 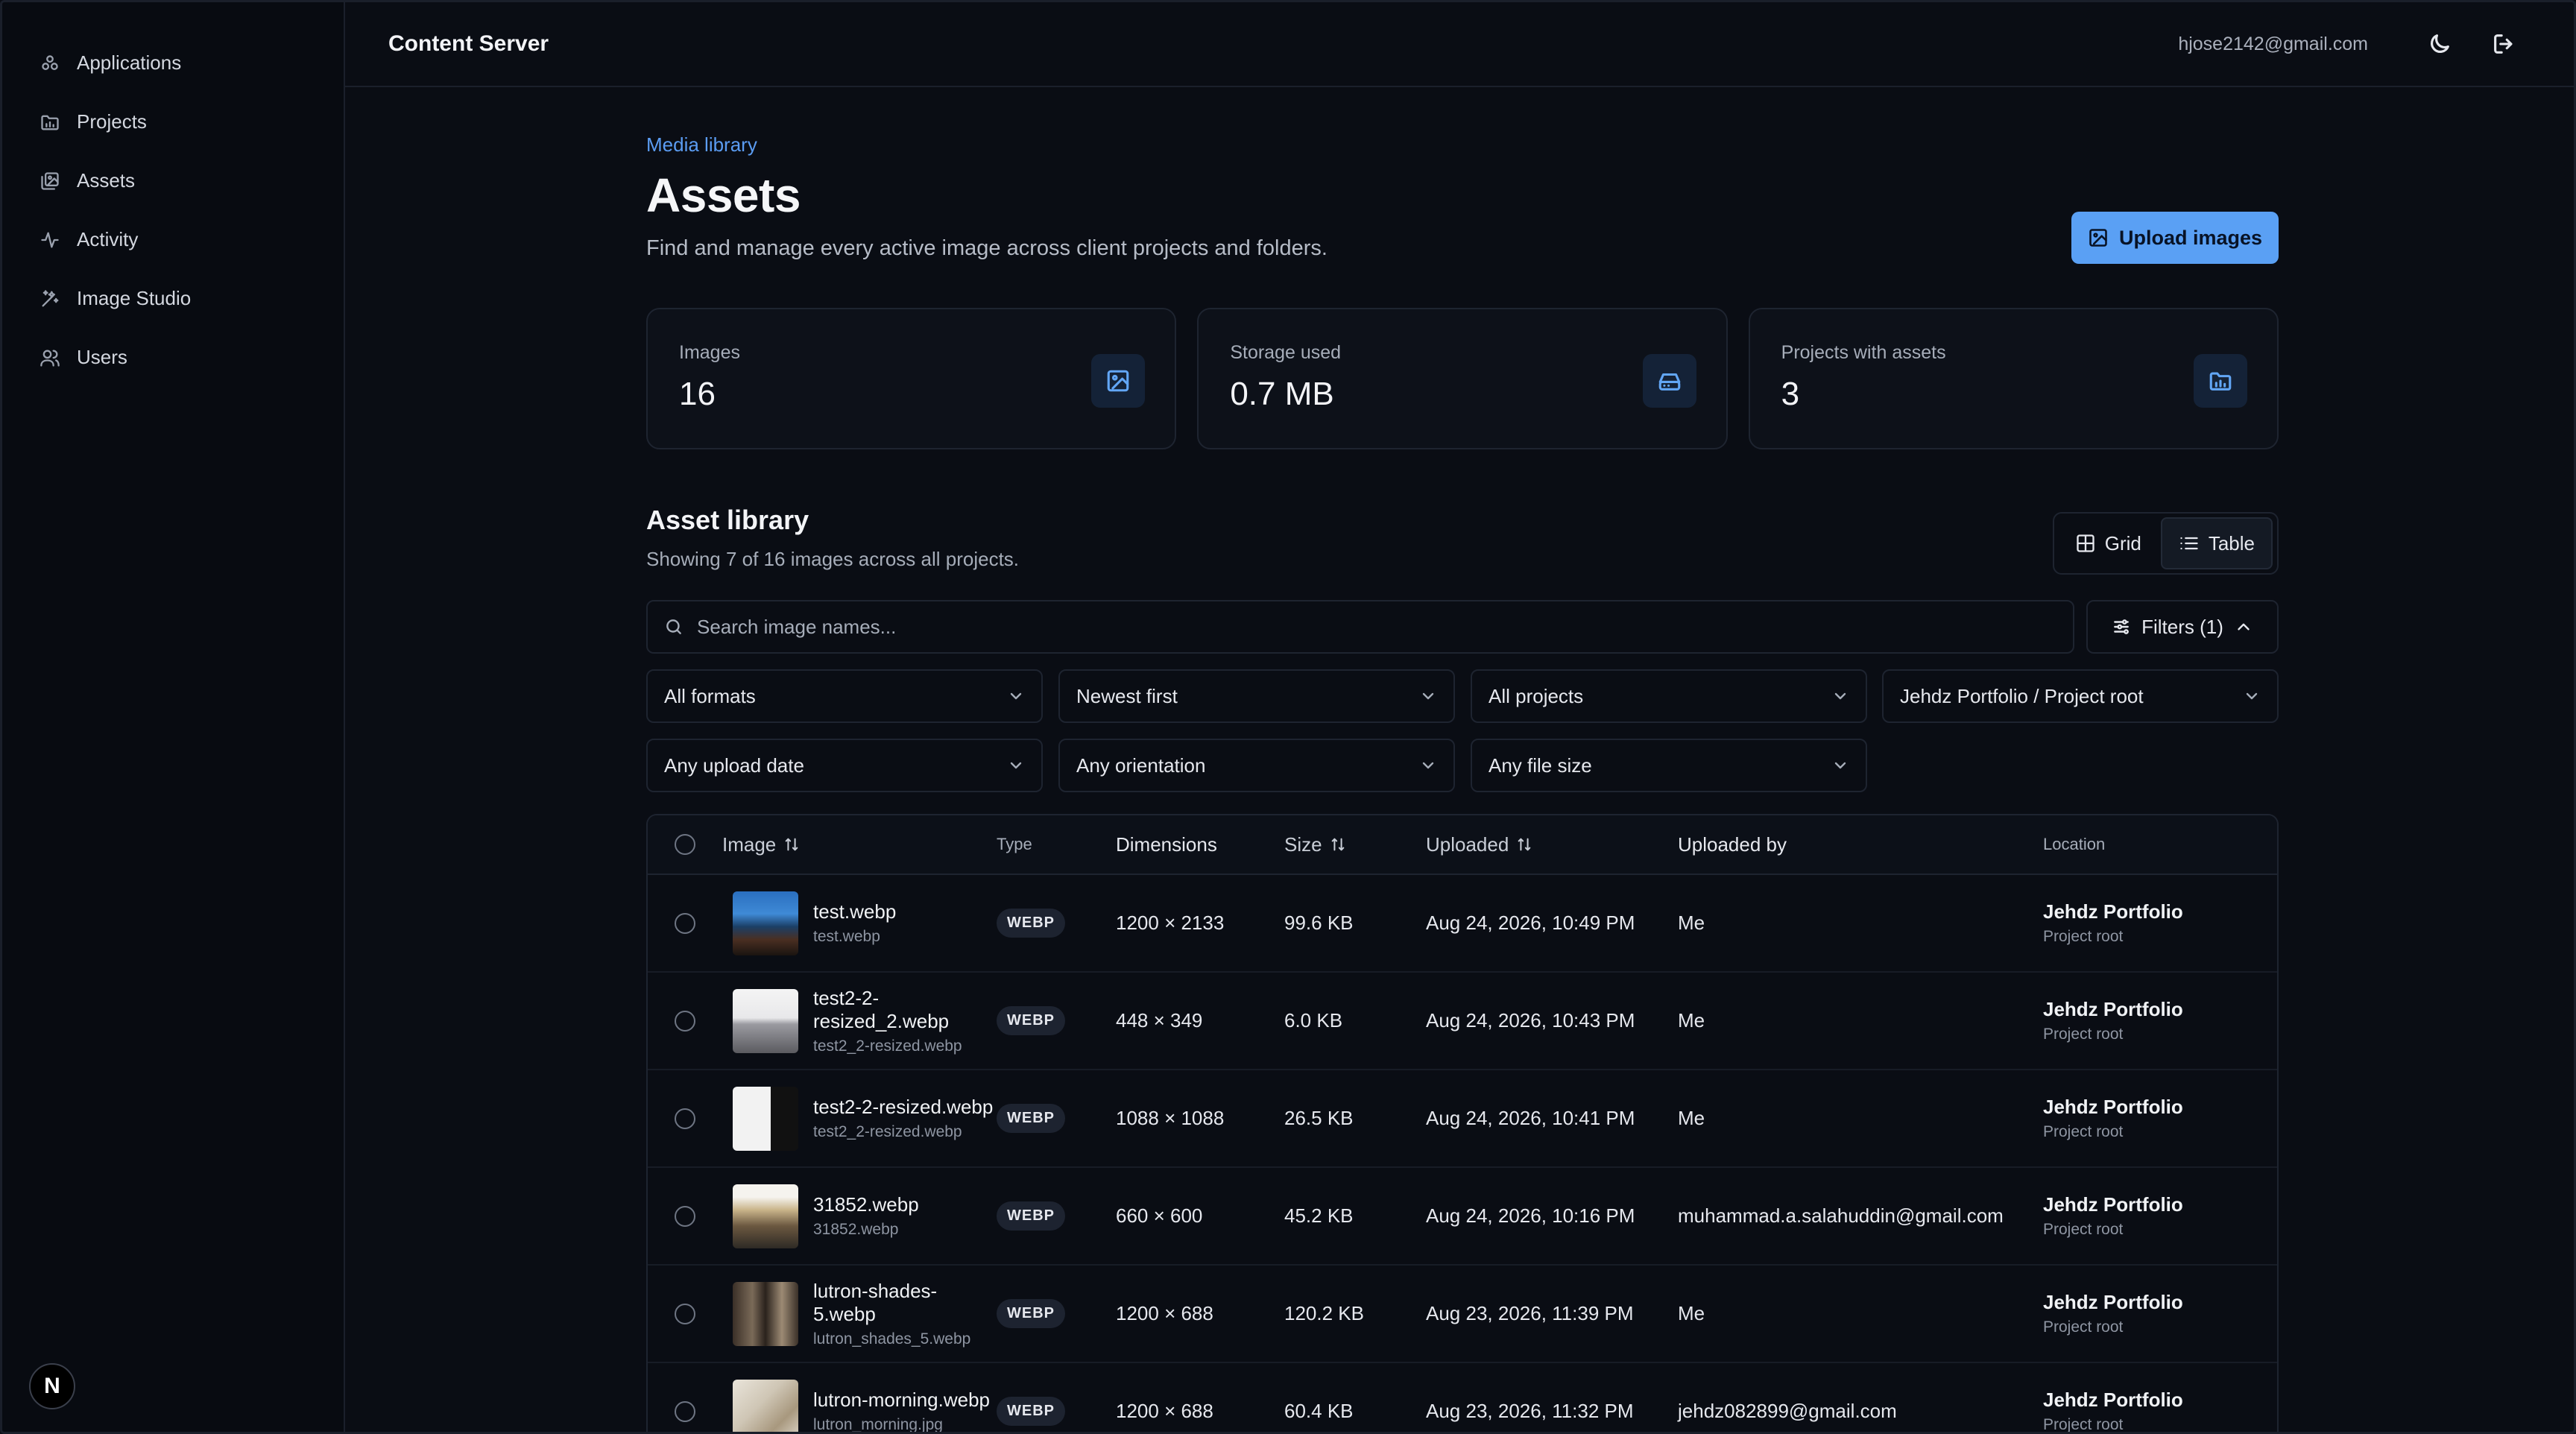 What do you see at coordinates (734, 766) in the screenshot?
I see `select-value: Any upload date` at bounding box center [734, 766].